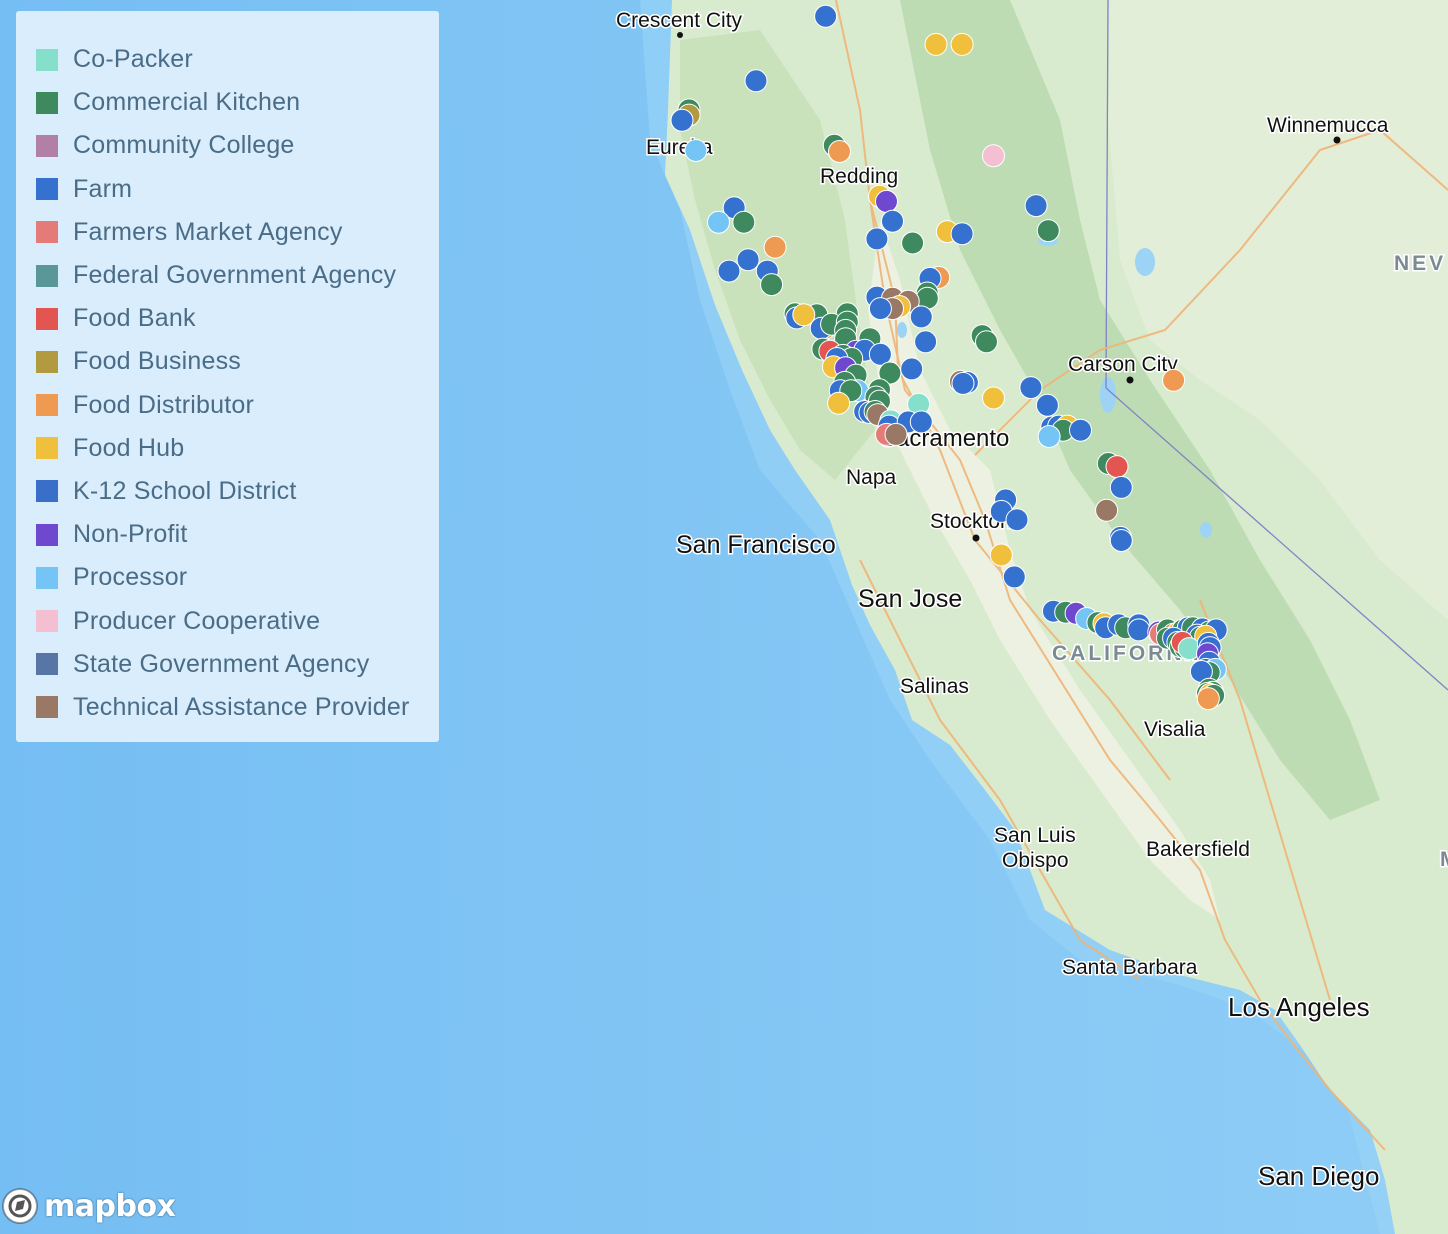 The image size is (1448, 1234). I want to click on legend-item: Food Business, so click(237, 361).